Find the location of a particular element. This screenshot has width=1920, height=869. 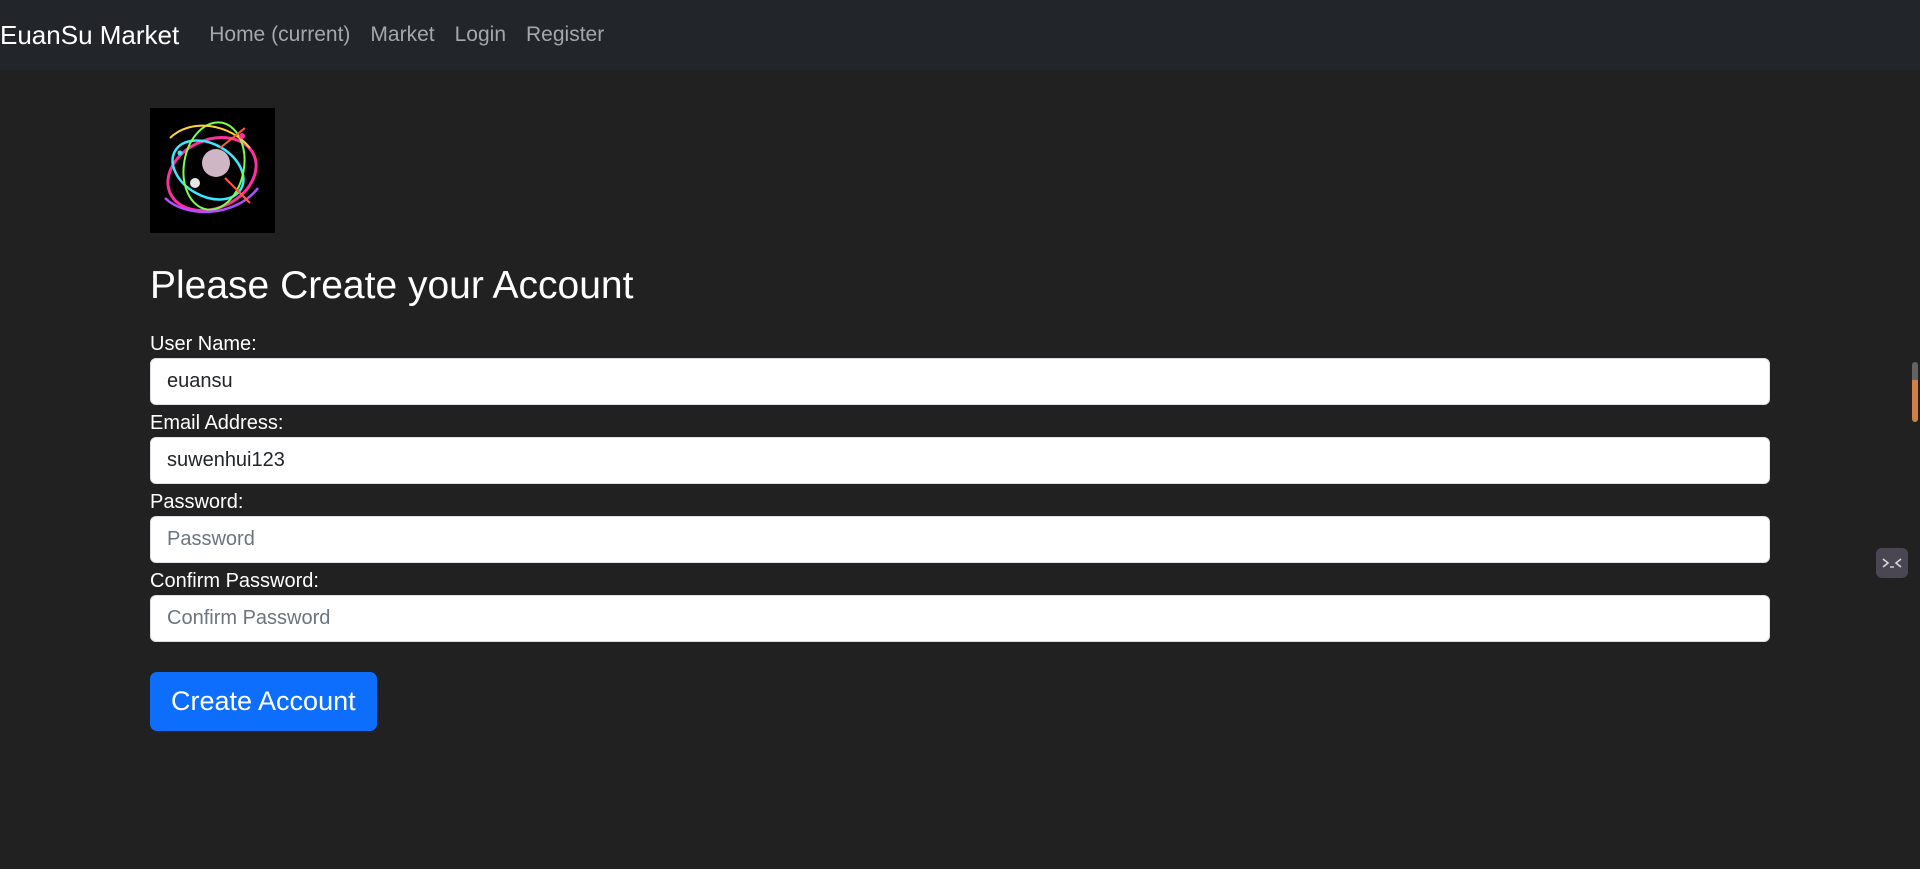

scrollbar-thumb is located at coordinates (1915, 392).